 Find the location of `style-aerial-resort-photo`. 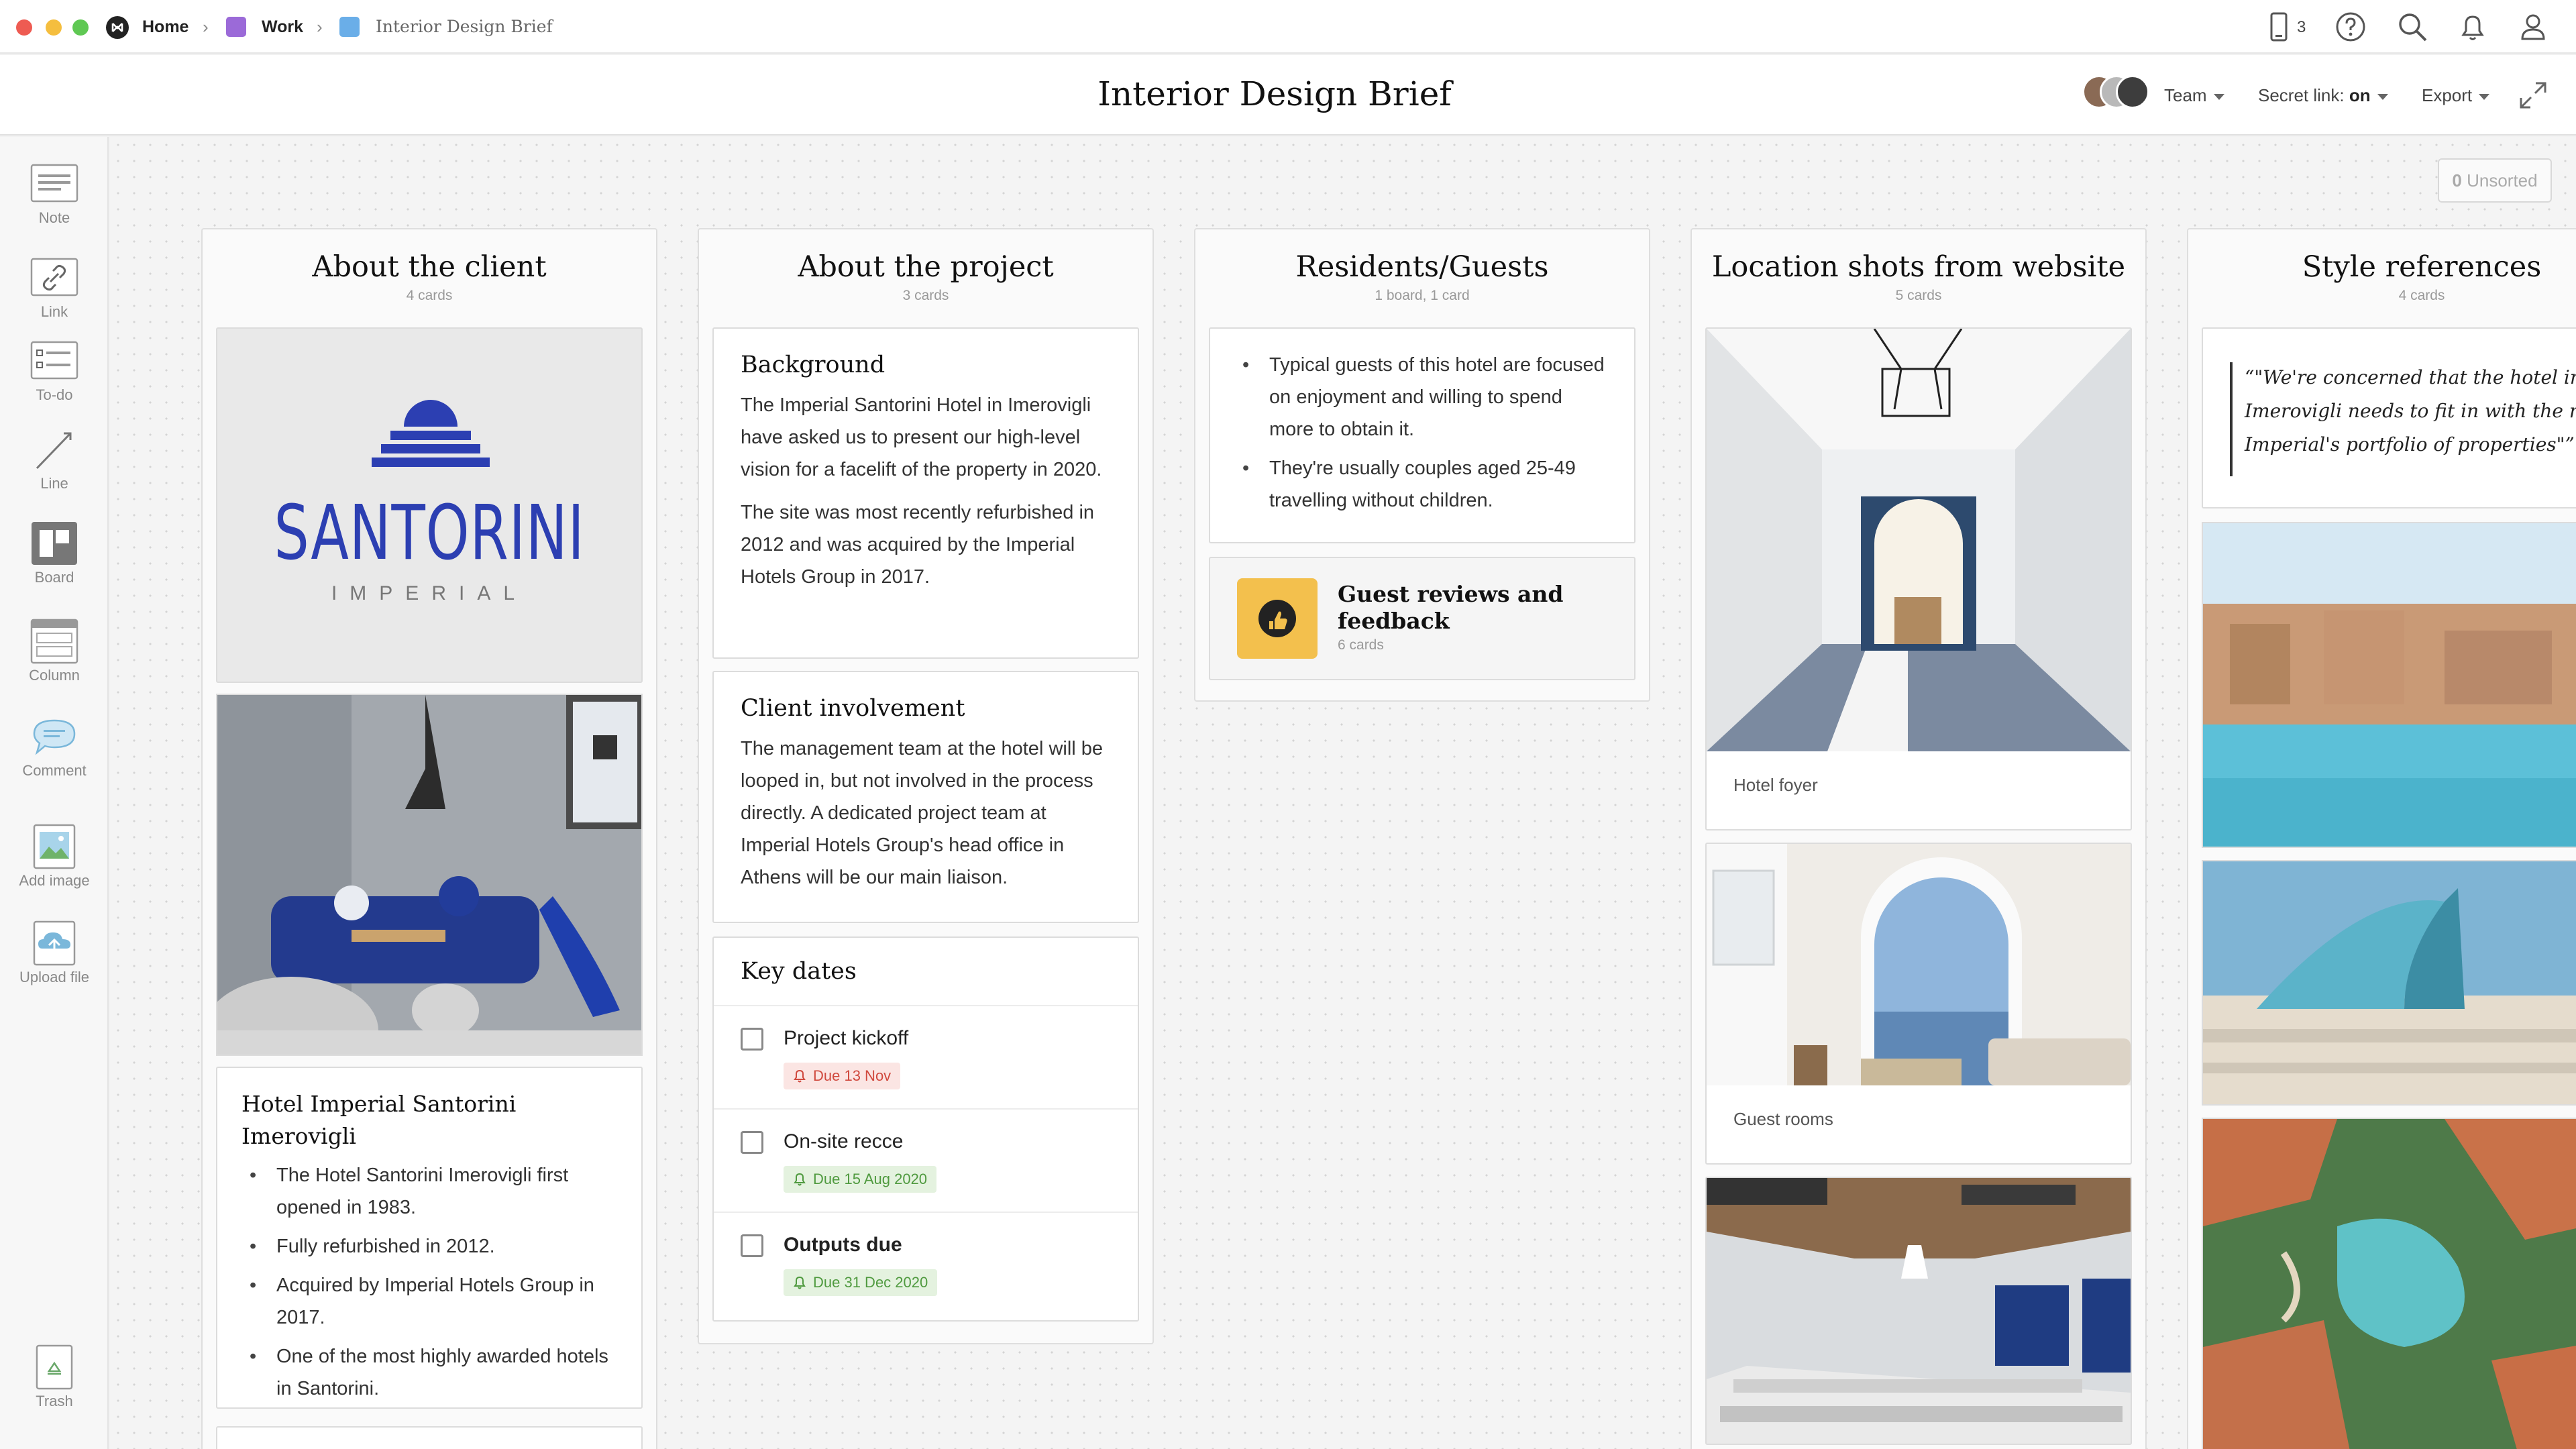

style-aerial-resort-photo is located at coordinates (2389, 1283).